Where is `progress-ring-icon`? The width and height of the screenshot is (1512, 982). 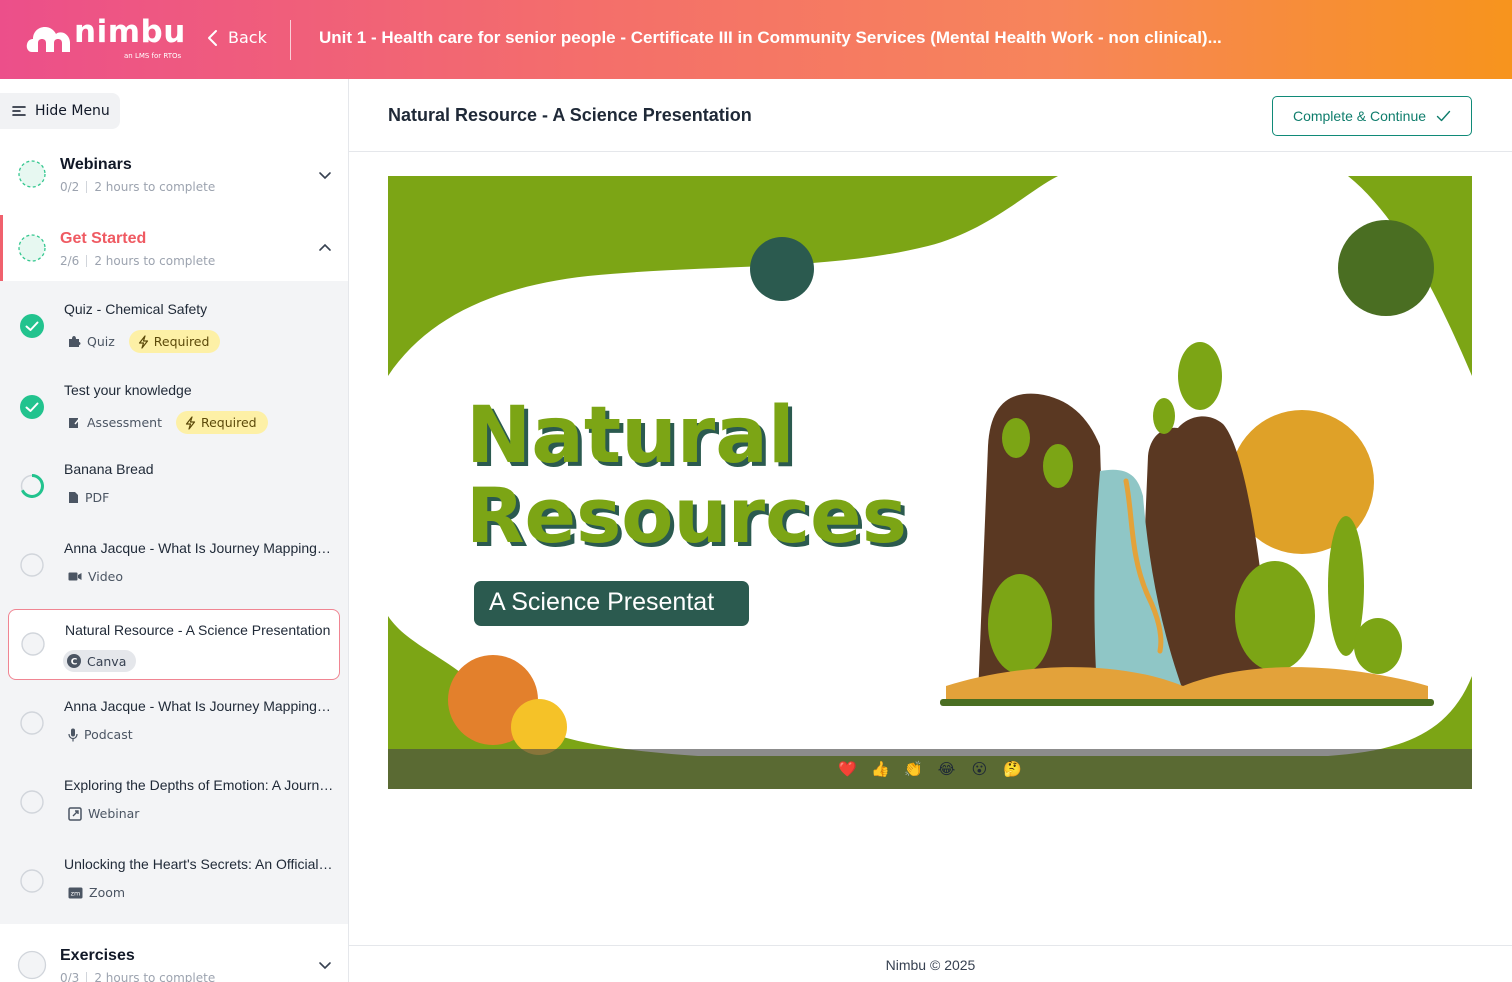
progress-ring-icon is located at coordinates (32, 486).